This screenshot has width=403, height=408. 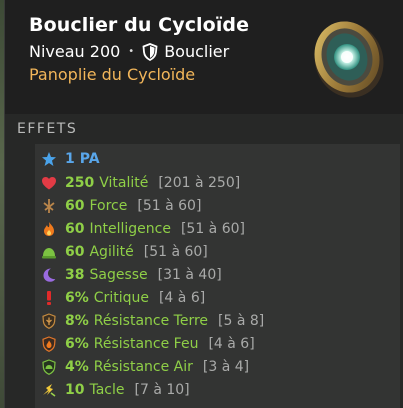 I want to click on effect-name: Critique, so click(x=121, y=298).